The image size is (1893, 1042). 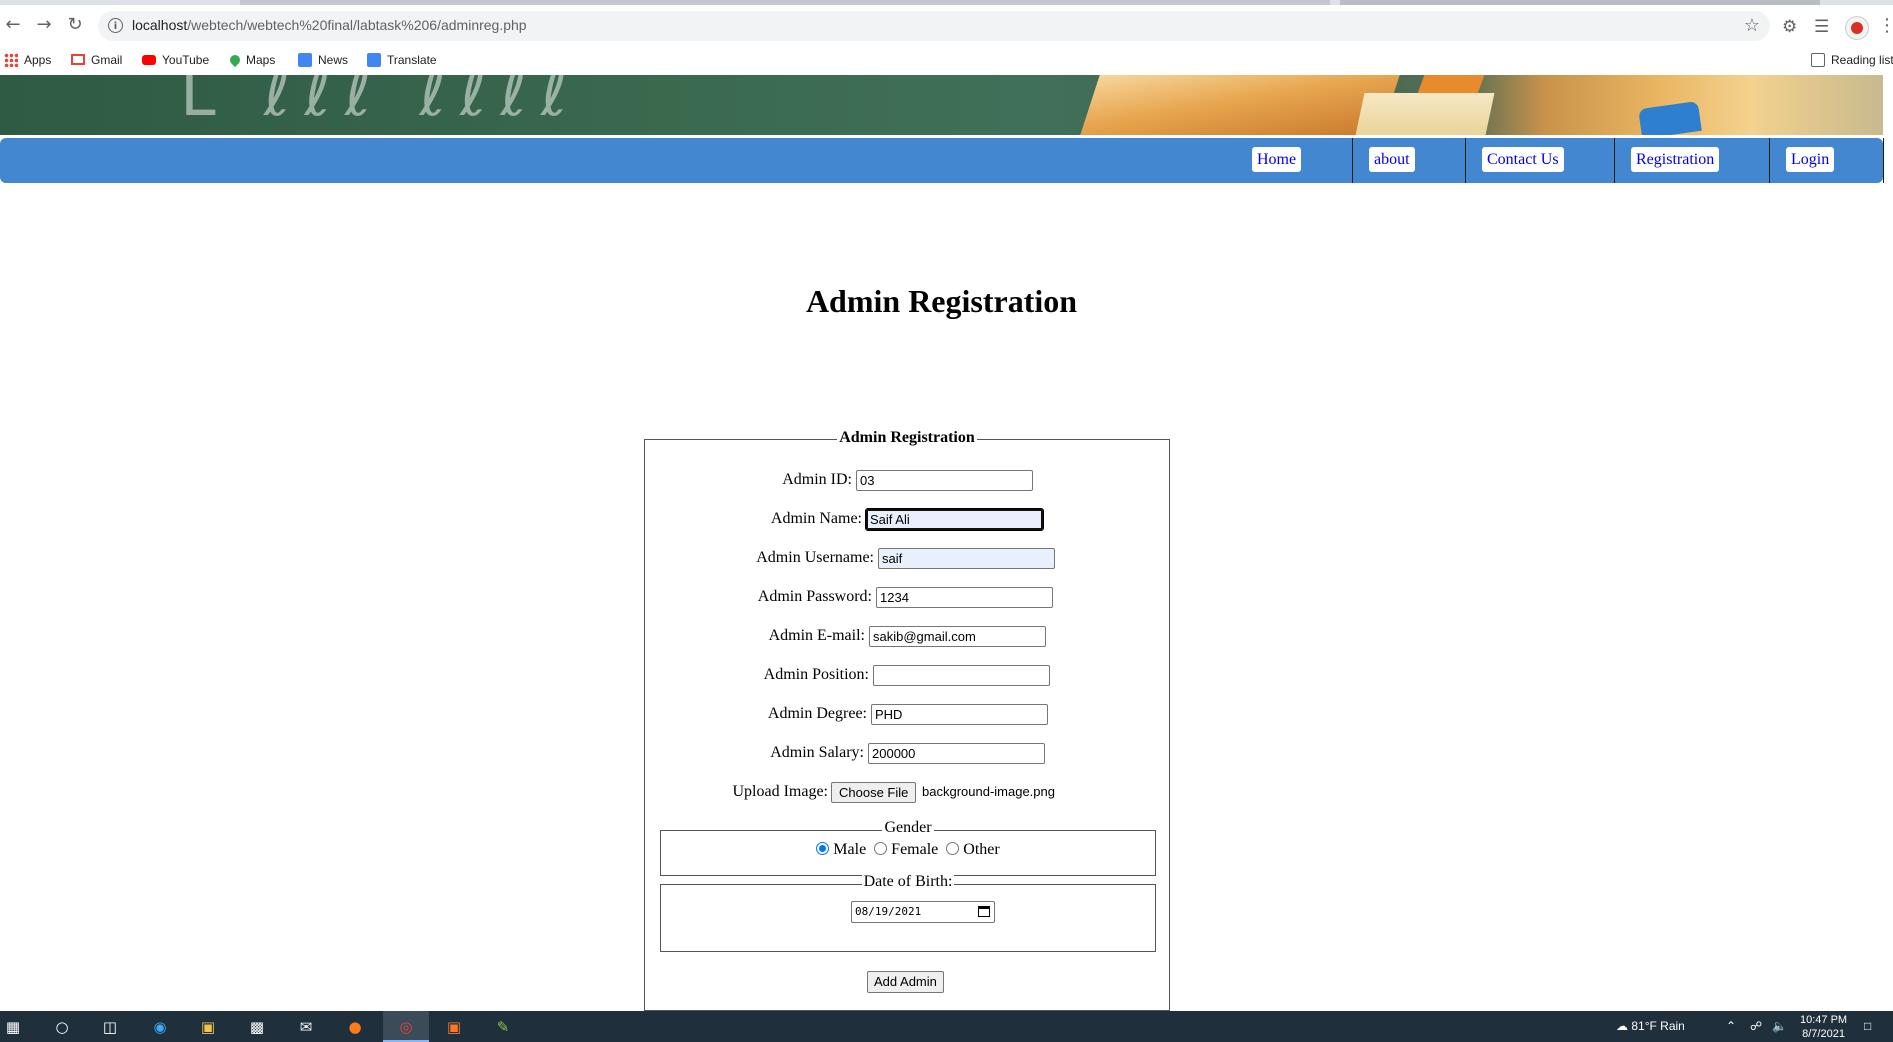 I want to click on tray-chevron-icon: ⌃, so click(x=1731, y=1026).